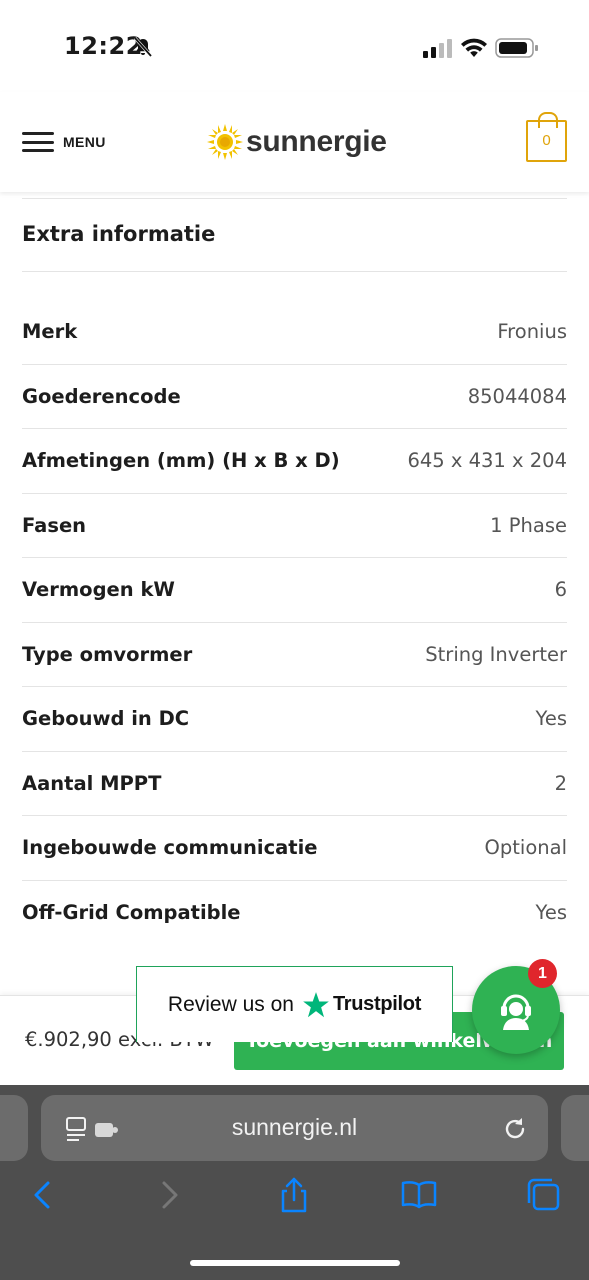 This screenshot has height=1280, width=589. I want to click on spec-value: 1 Phase, so click(528, 525).